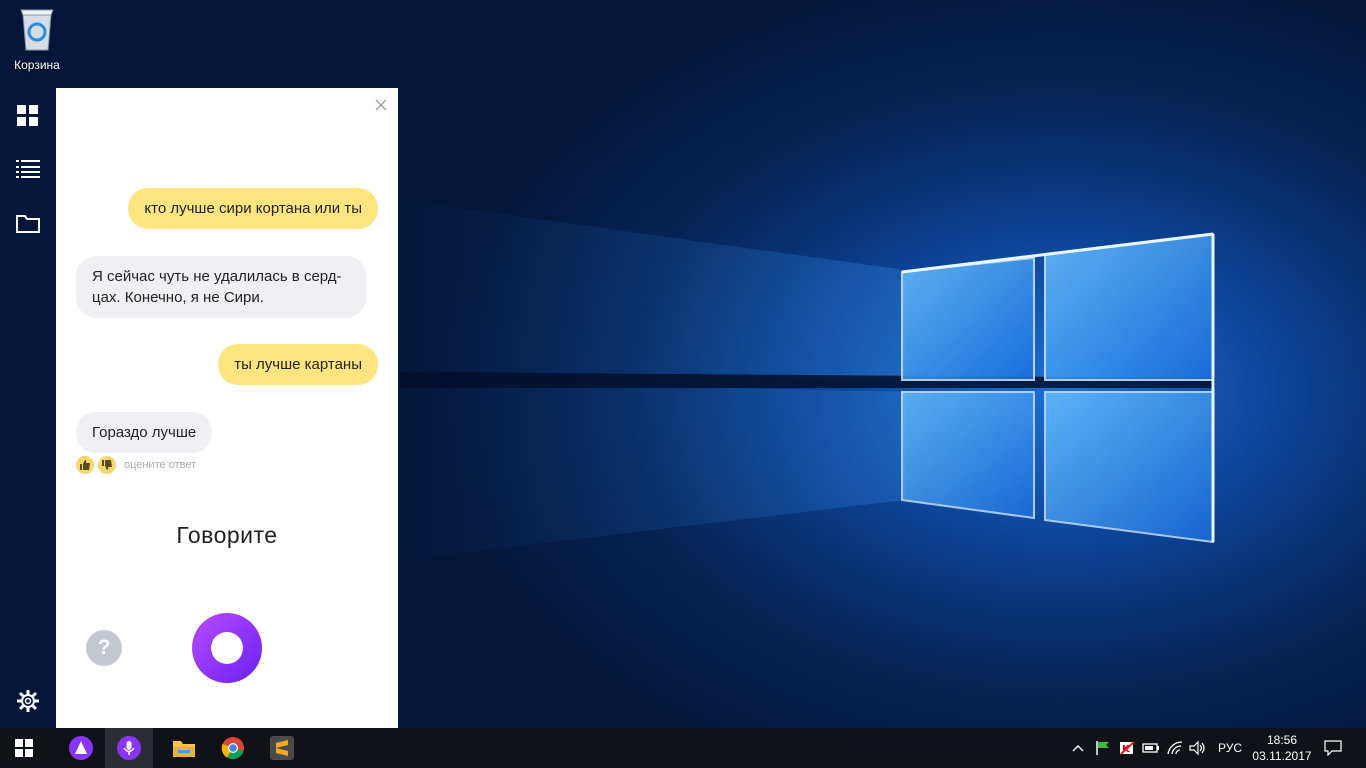 The width and height of the screenshot is (1366, 768). I want to click on thumbs-up-icon, so click(85, 465).